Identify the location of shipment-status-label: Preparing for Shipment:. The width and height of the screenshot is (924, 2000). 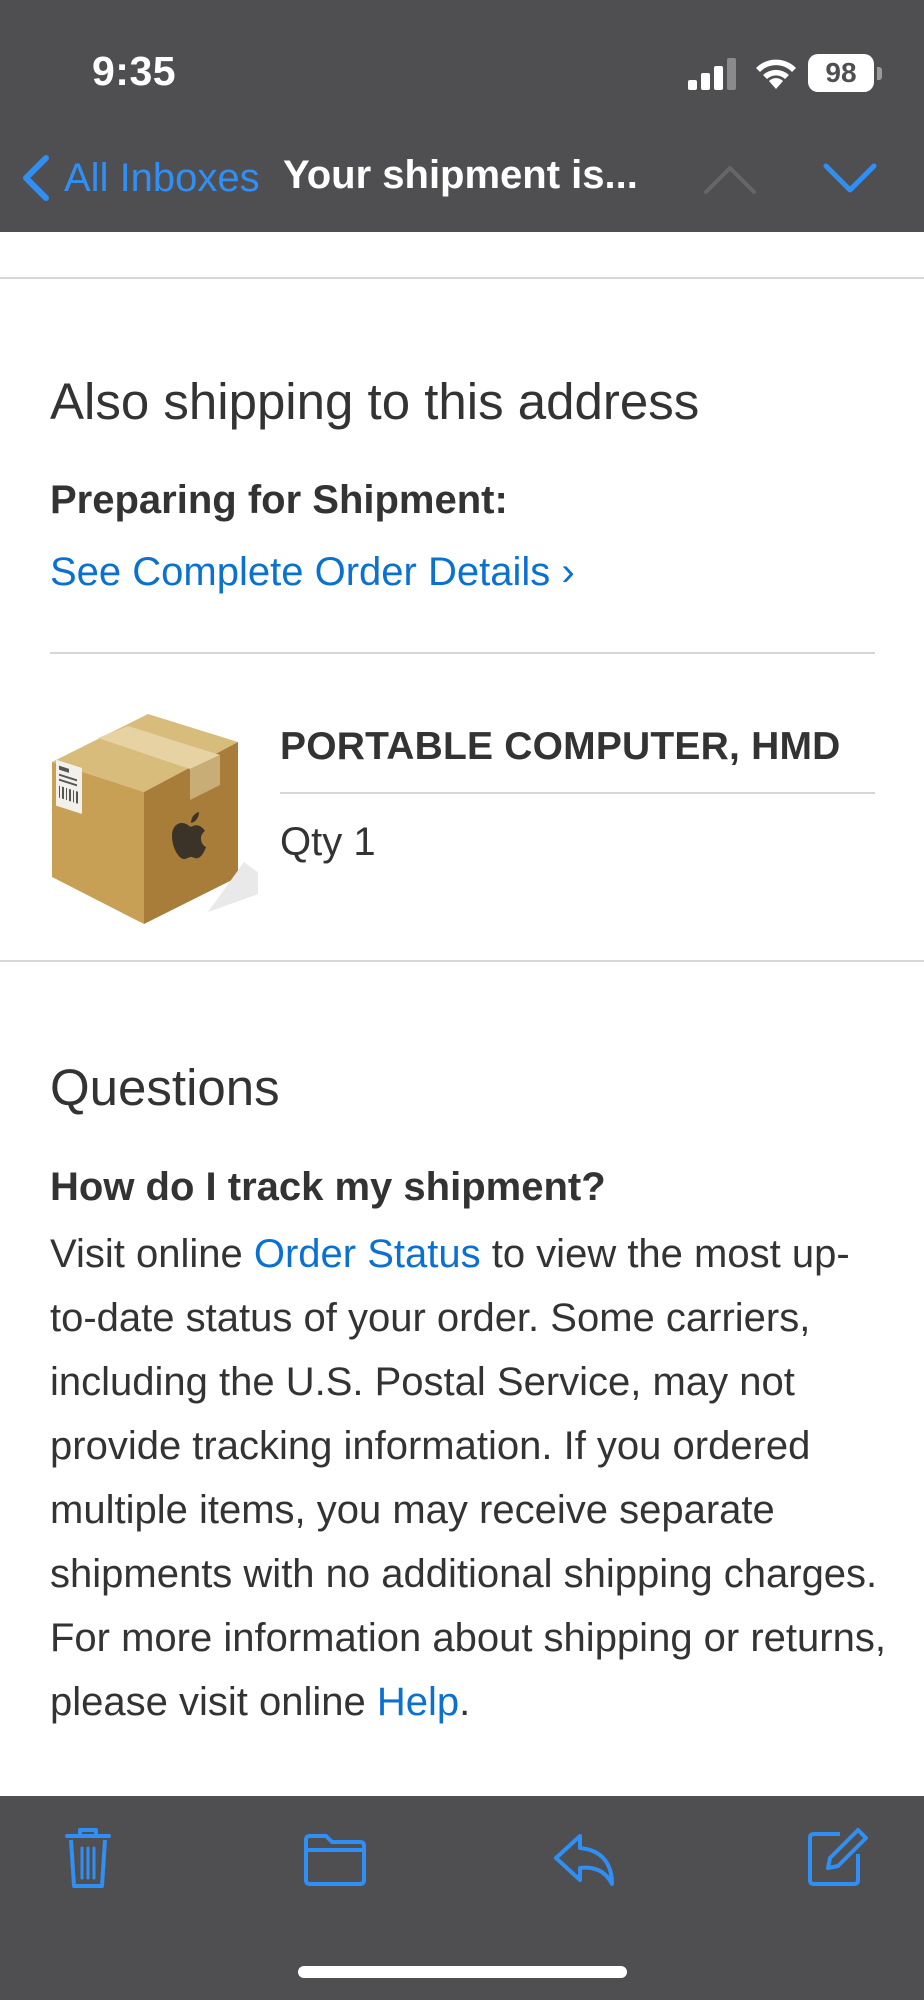
(279, 500).